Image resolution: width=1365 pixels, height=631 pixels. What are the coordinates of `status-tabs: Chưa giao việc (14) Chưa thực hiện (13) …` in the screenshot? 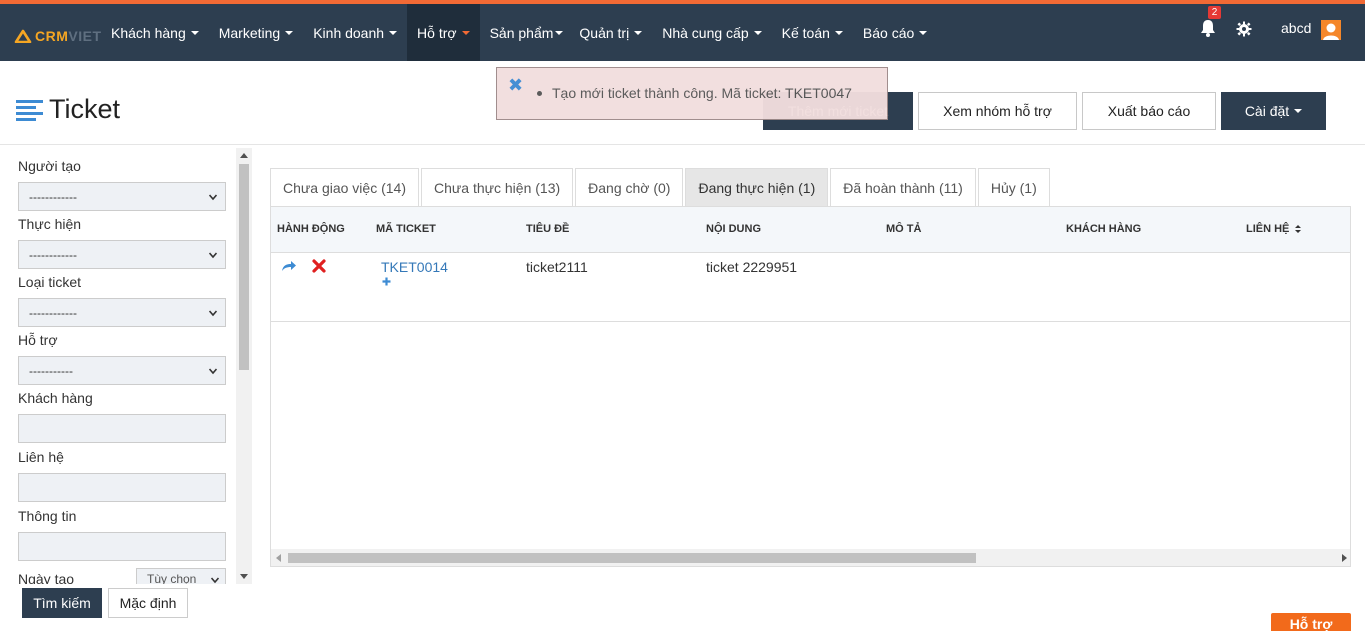 It's located at (661, 187).